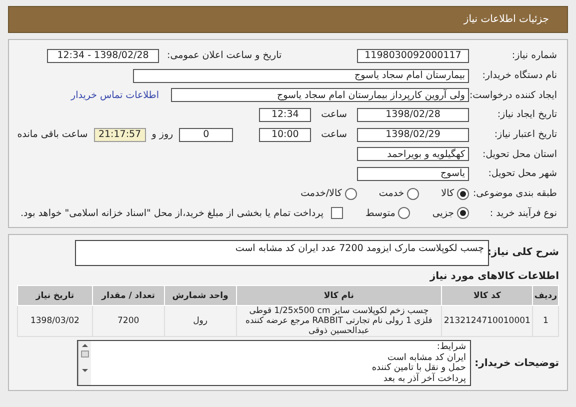 This screenshot has height=407, width=576. Describe the element at coordinates (413, 154) in the screenshot. I see `text-field: کهگیلویه و بویراحمد` at that location.